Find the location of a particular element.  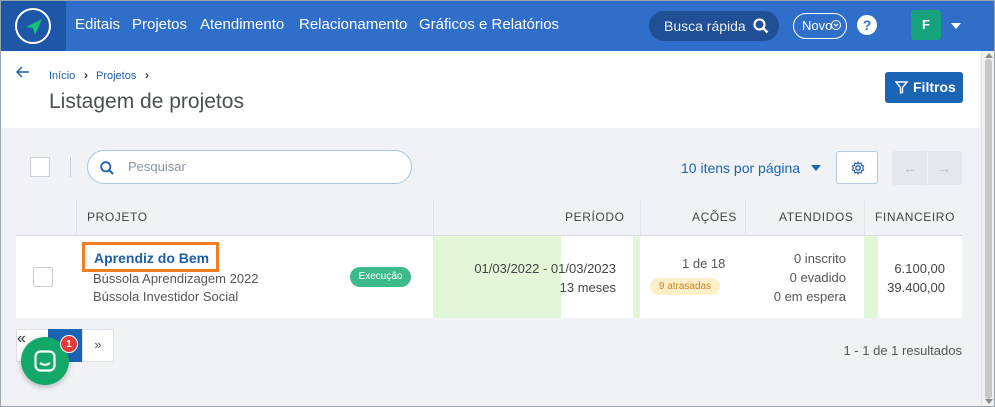

project-name-link: Aprendiz do Bem is located at coordinates (151, 258).